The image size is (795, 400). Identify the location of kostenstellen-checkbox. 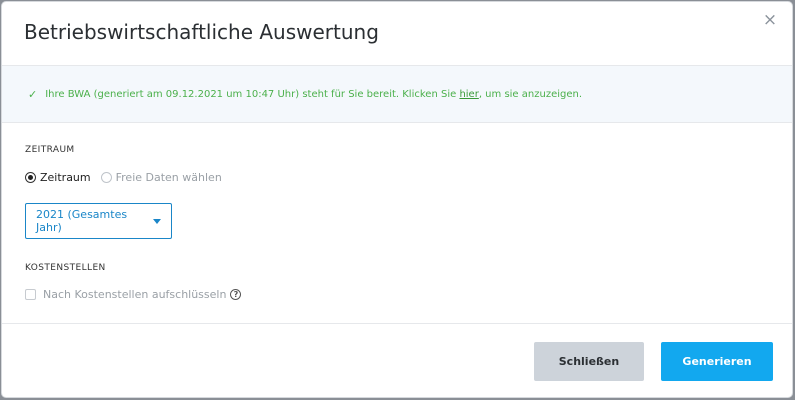
(30, 294).